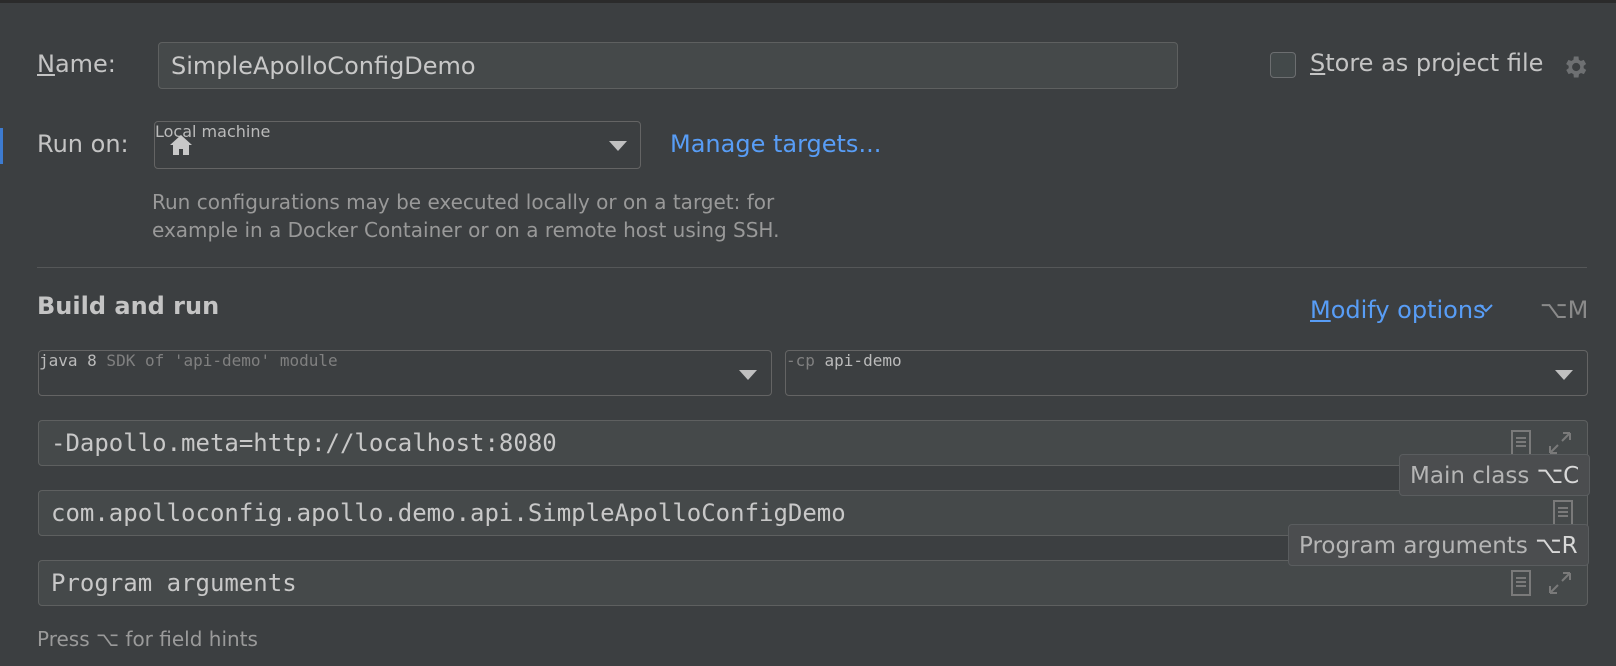  What do you see at coordinates (1564, 310) in the screenshot?
I see `modify-options-shortcut: ⌥M` at bounding box center [1564, 310].